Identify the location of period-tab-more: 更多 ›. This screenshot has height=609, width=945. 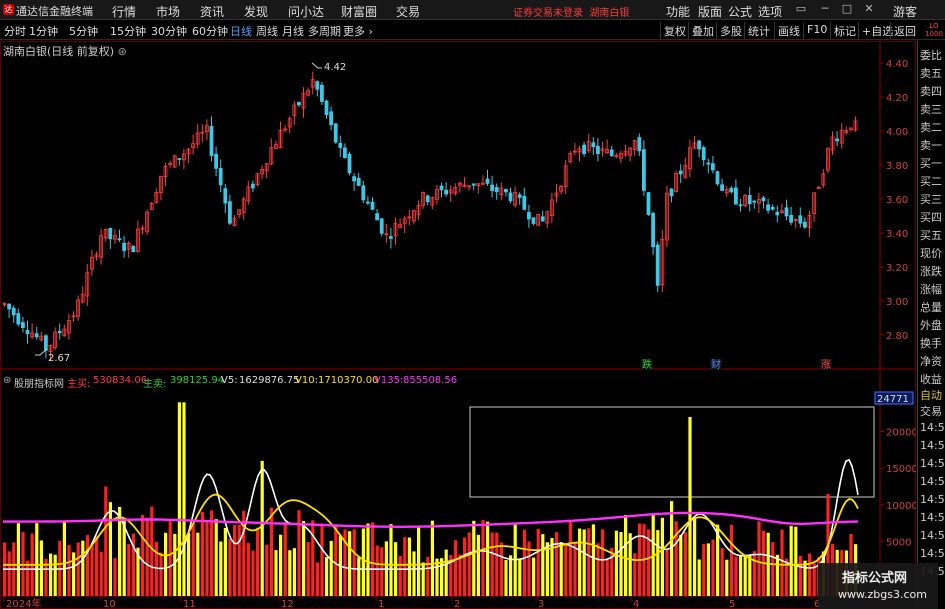
(358, 31).